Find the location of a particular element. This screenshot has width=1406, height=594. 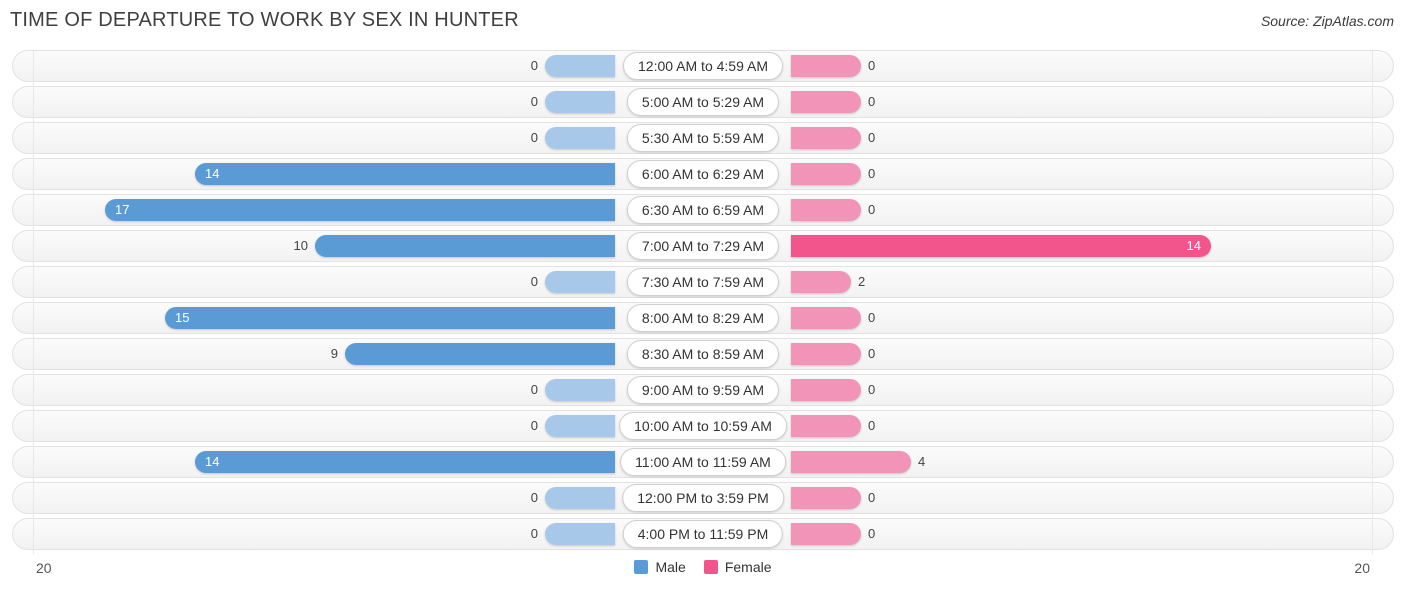

category-label-pill: 10:00 AM to 10:59 AM is located at coordinates (703, 426).